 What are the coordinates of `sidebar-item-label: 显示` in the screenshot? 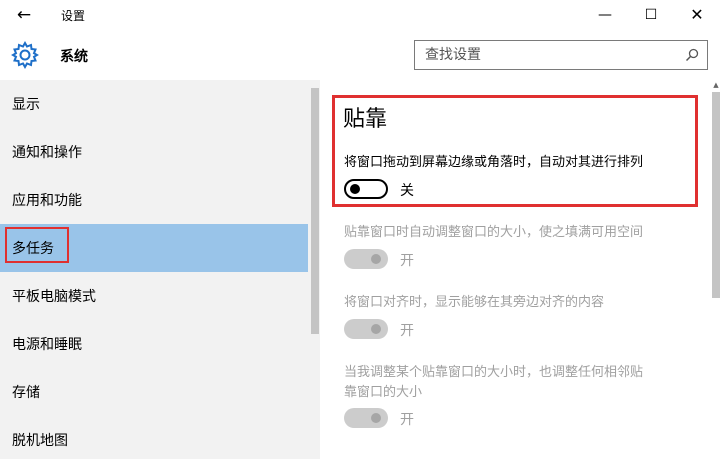 It's located at (26, 105).